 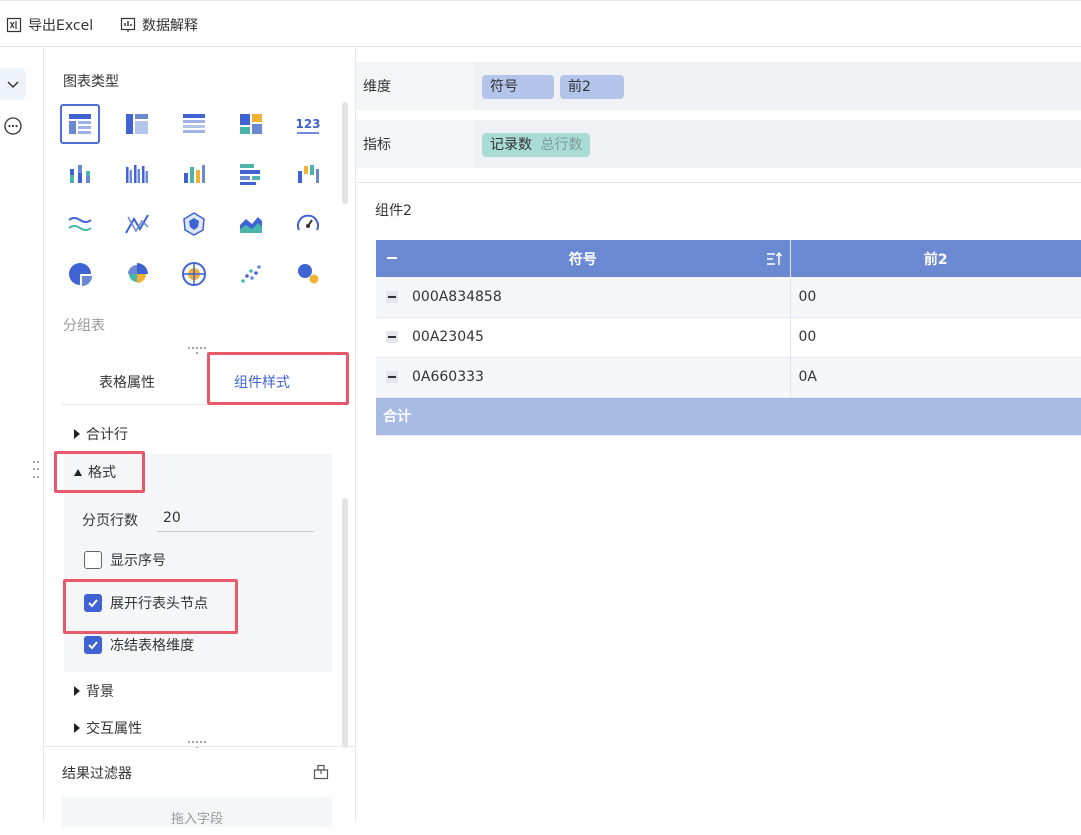 I want to click on filter-divider, so click(x=200, y=746).